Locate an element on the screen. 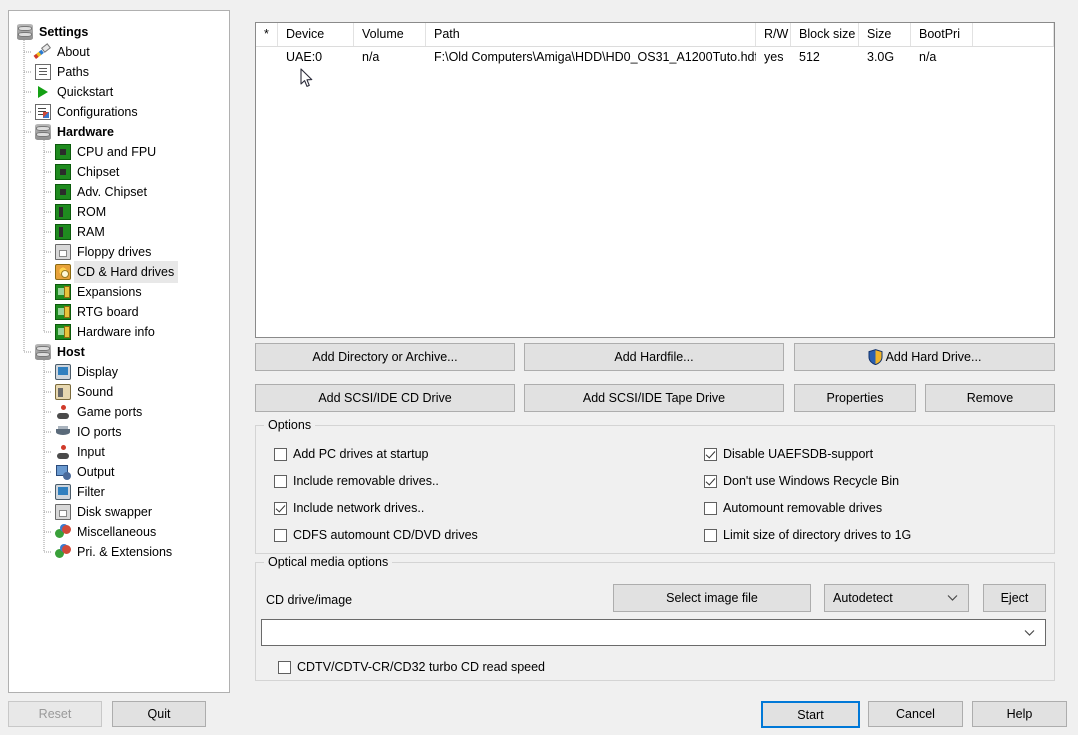 The image size is (1078, 735). select-image-file-button: Select image file is located at coordinates (712, 598).